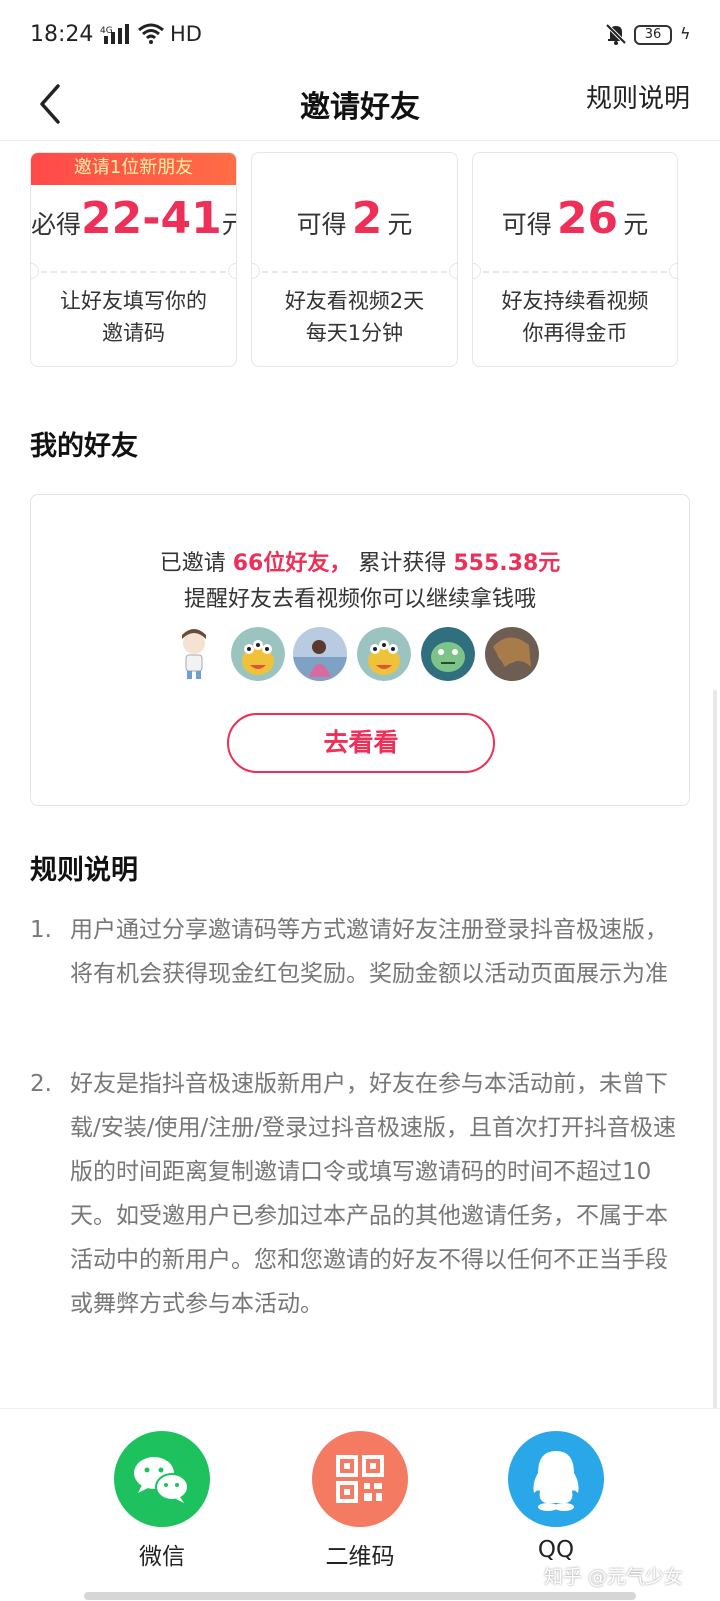  Describe the element at coordinates (638, 96) in the screenshot. I see `rules-link: 规则说明` at that location.